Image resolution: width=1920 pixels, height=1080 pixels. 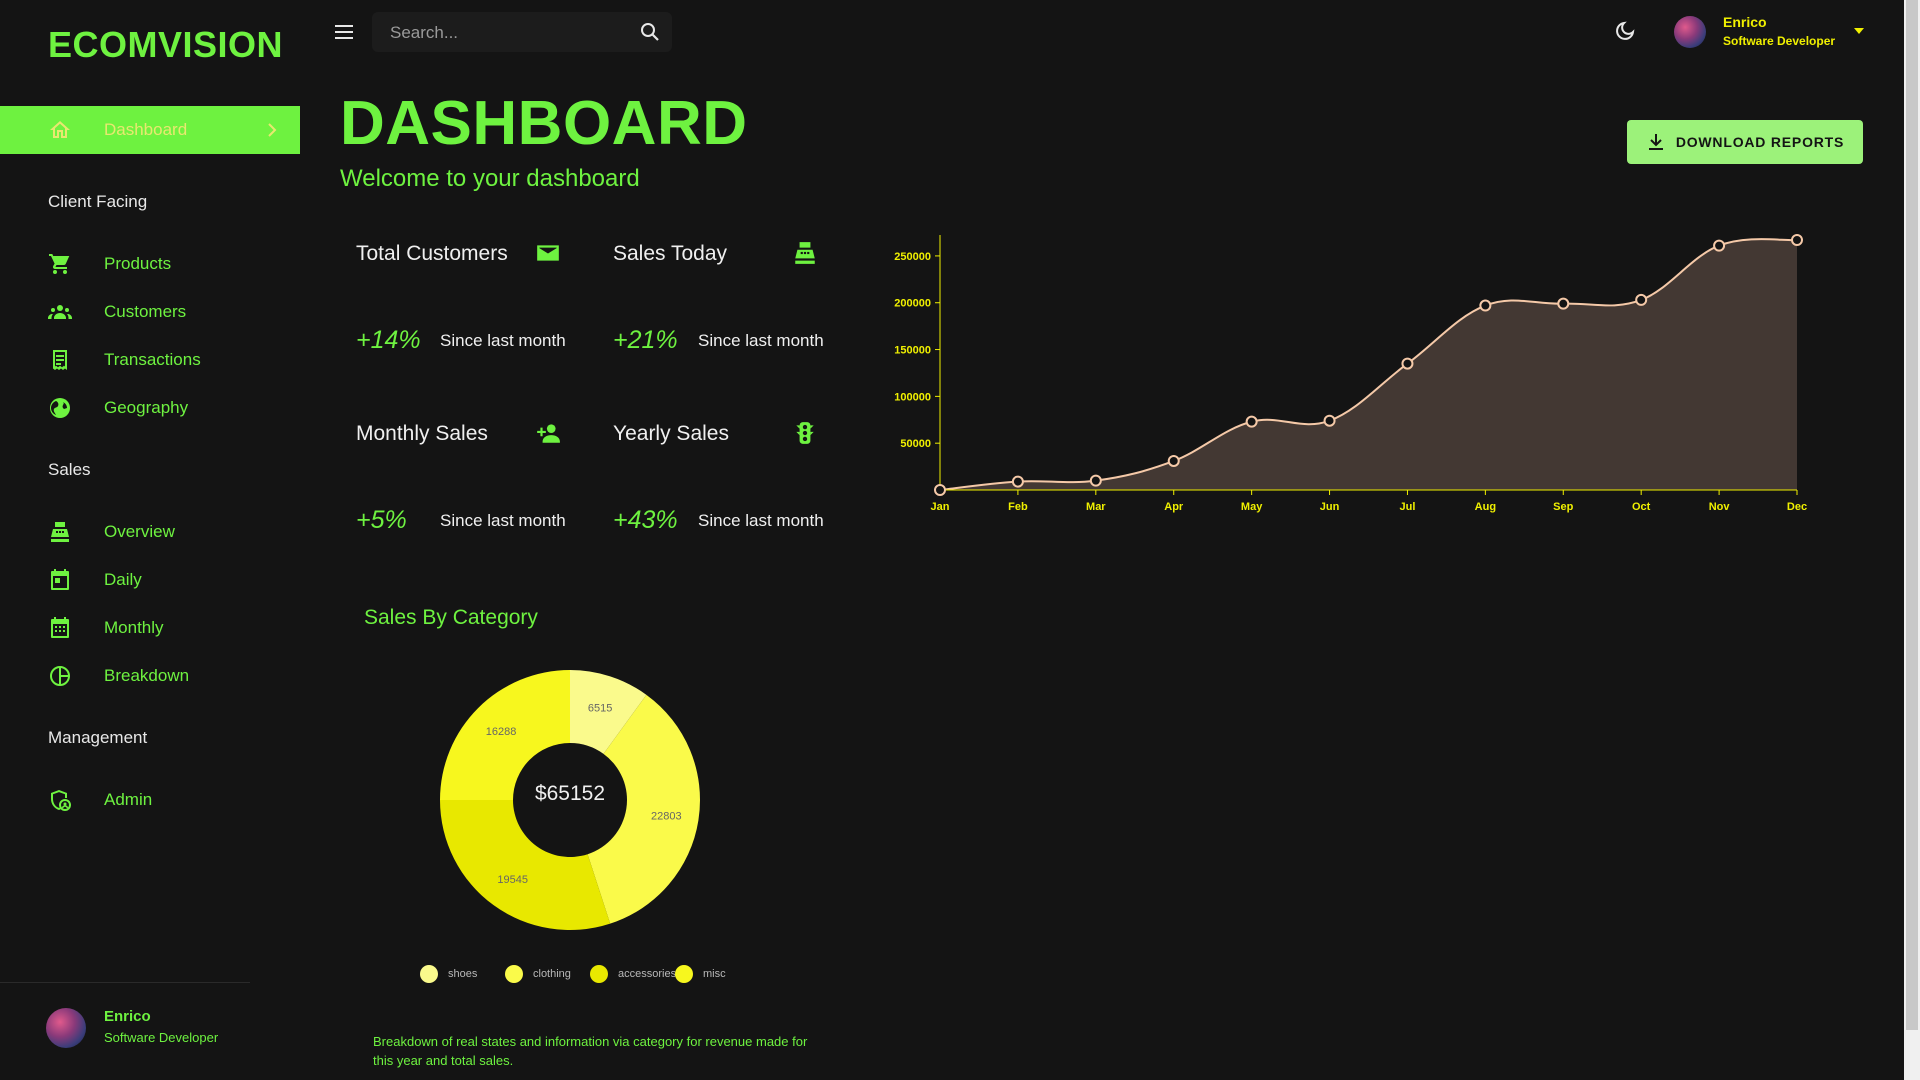 What do you see at coordinates (344, 32) in the screenshot?
I see `menu-icon` at bounding box center [344, 32].